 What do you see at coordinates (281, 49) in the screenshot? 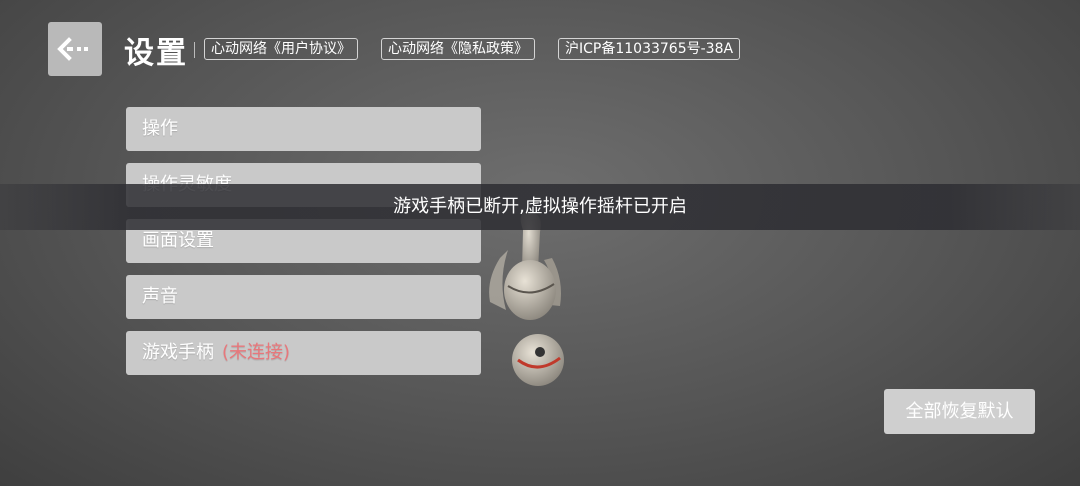
I see `user-agreement-link: 心动网络《用户协议》` at bounding box center [281, 49].